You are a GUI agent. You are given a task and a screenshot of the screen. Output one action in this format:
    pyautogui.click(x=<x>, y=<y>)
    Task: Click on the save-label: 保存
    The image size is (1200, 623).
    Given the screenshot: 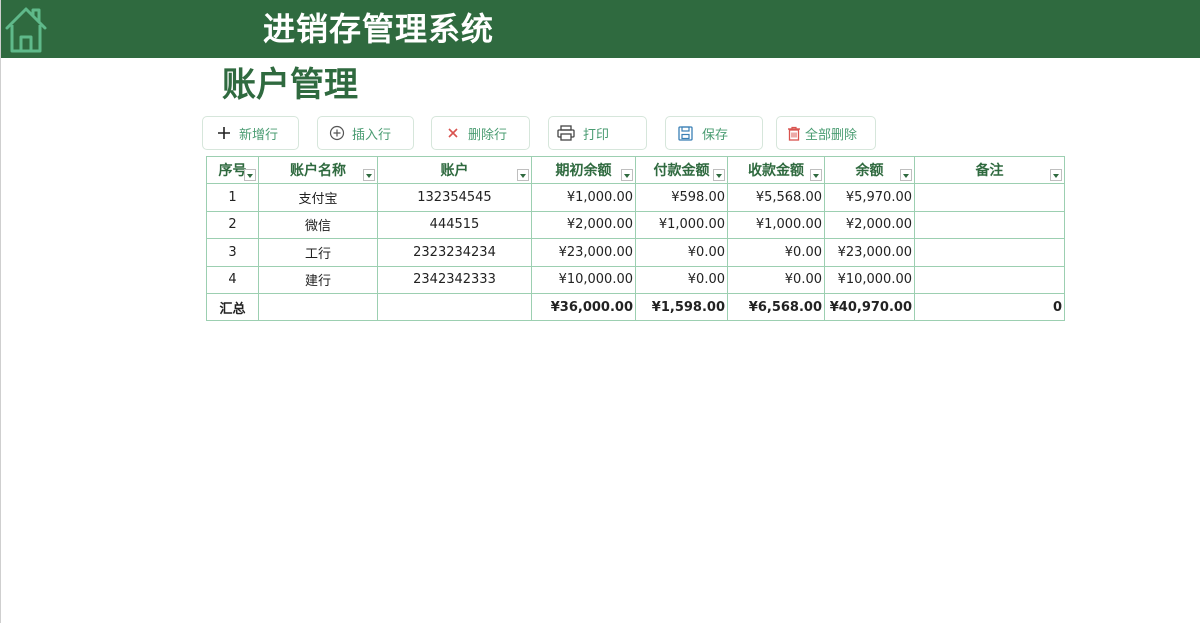 What is the action you would take?
    pyautogui.click(x=715, y=135)
    